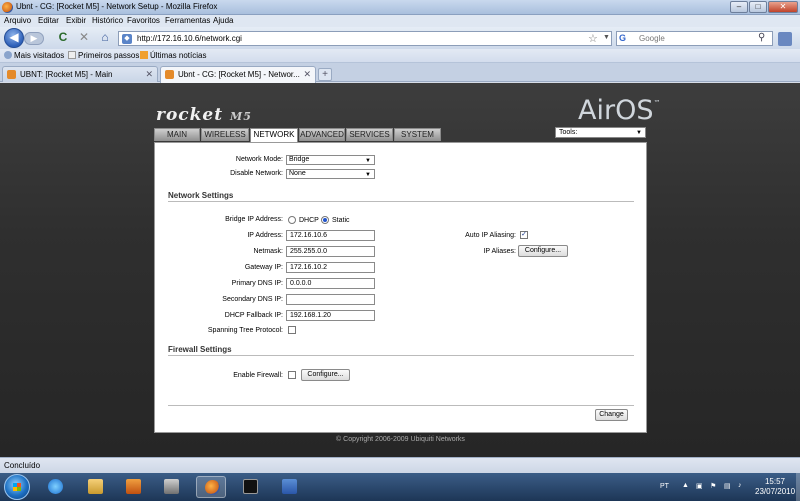 The width and height of the screenshot is (800, 501). What do you see at coordinates (245, 330) in the screenshot?
I see `stp-label: Spanning Tree Protocol:` at bounding box center [245, 330].